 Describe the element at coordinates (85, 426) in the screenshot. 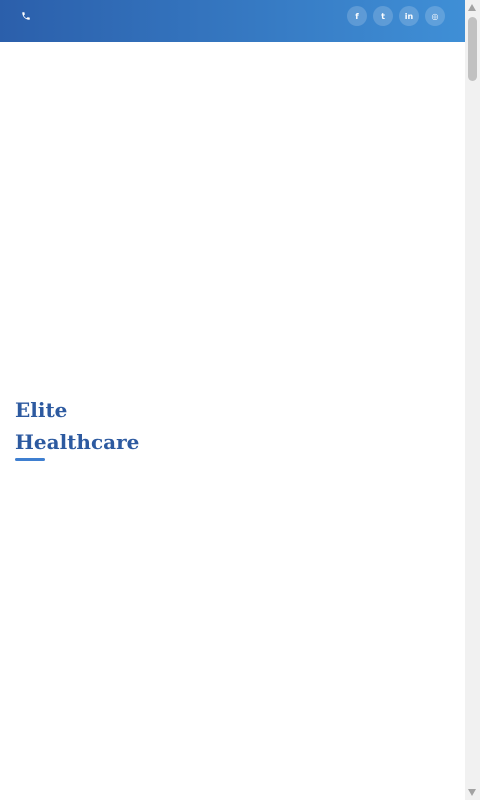

I see `brand-title: Elite Healthcare` at that location.